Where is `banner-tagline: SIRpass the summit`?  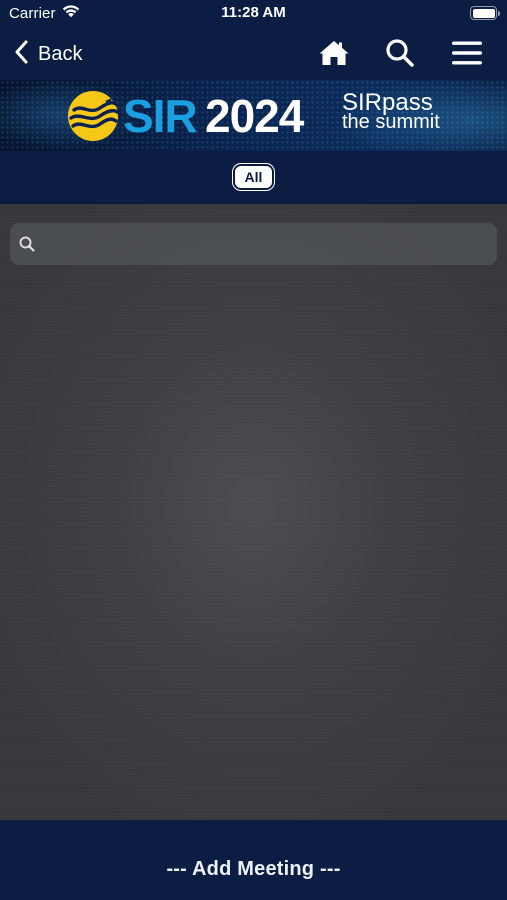
banner-tagline: SIRpass the summit is located at coordinates (391, 111).